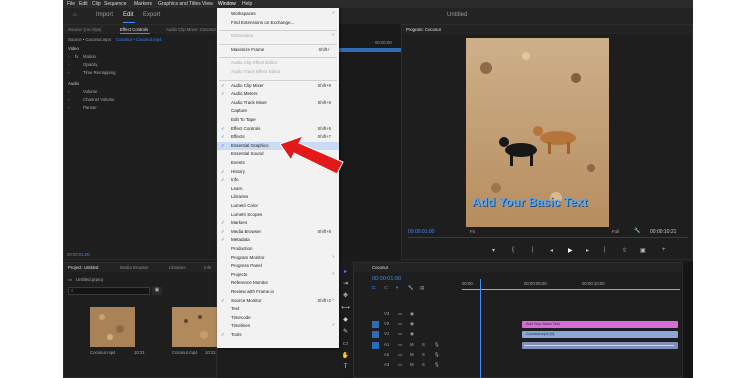 The width and height of the screenshot is (756, 378). Describe the element at coordinates (587, 250) in the screenshot. I see `step-frame-forward-icon: ▸` at that location.